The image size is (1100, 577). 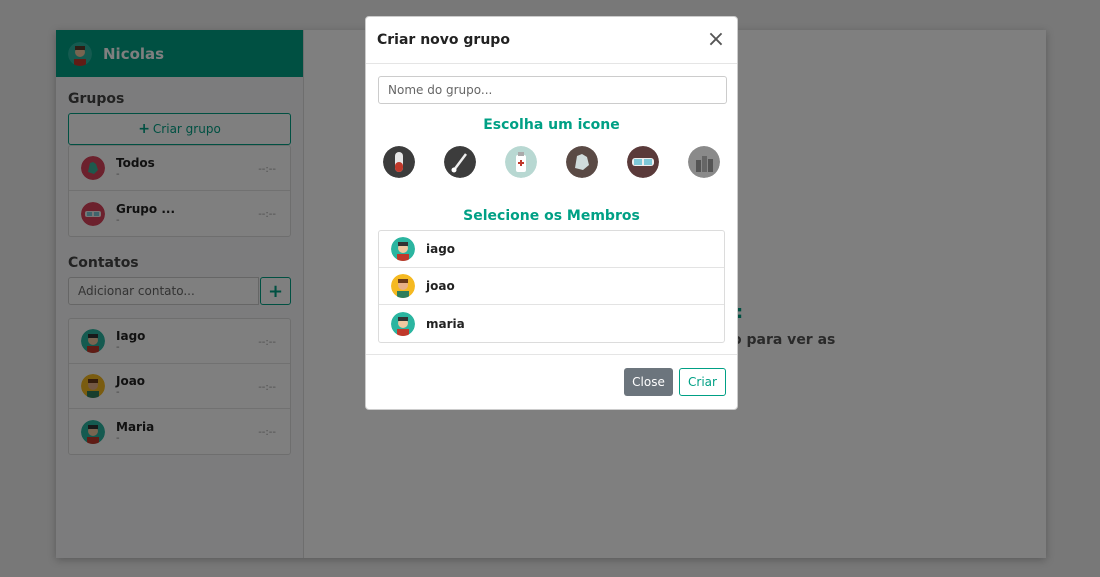 I want to click on icon-picker, so click(x=551, y=162).